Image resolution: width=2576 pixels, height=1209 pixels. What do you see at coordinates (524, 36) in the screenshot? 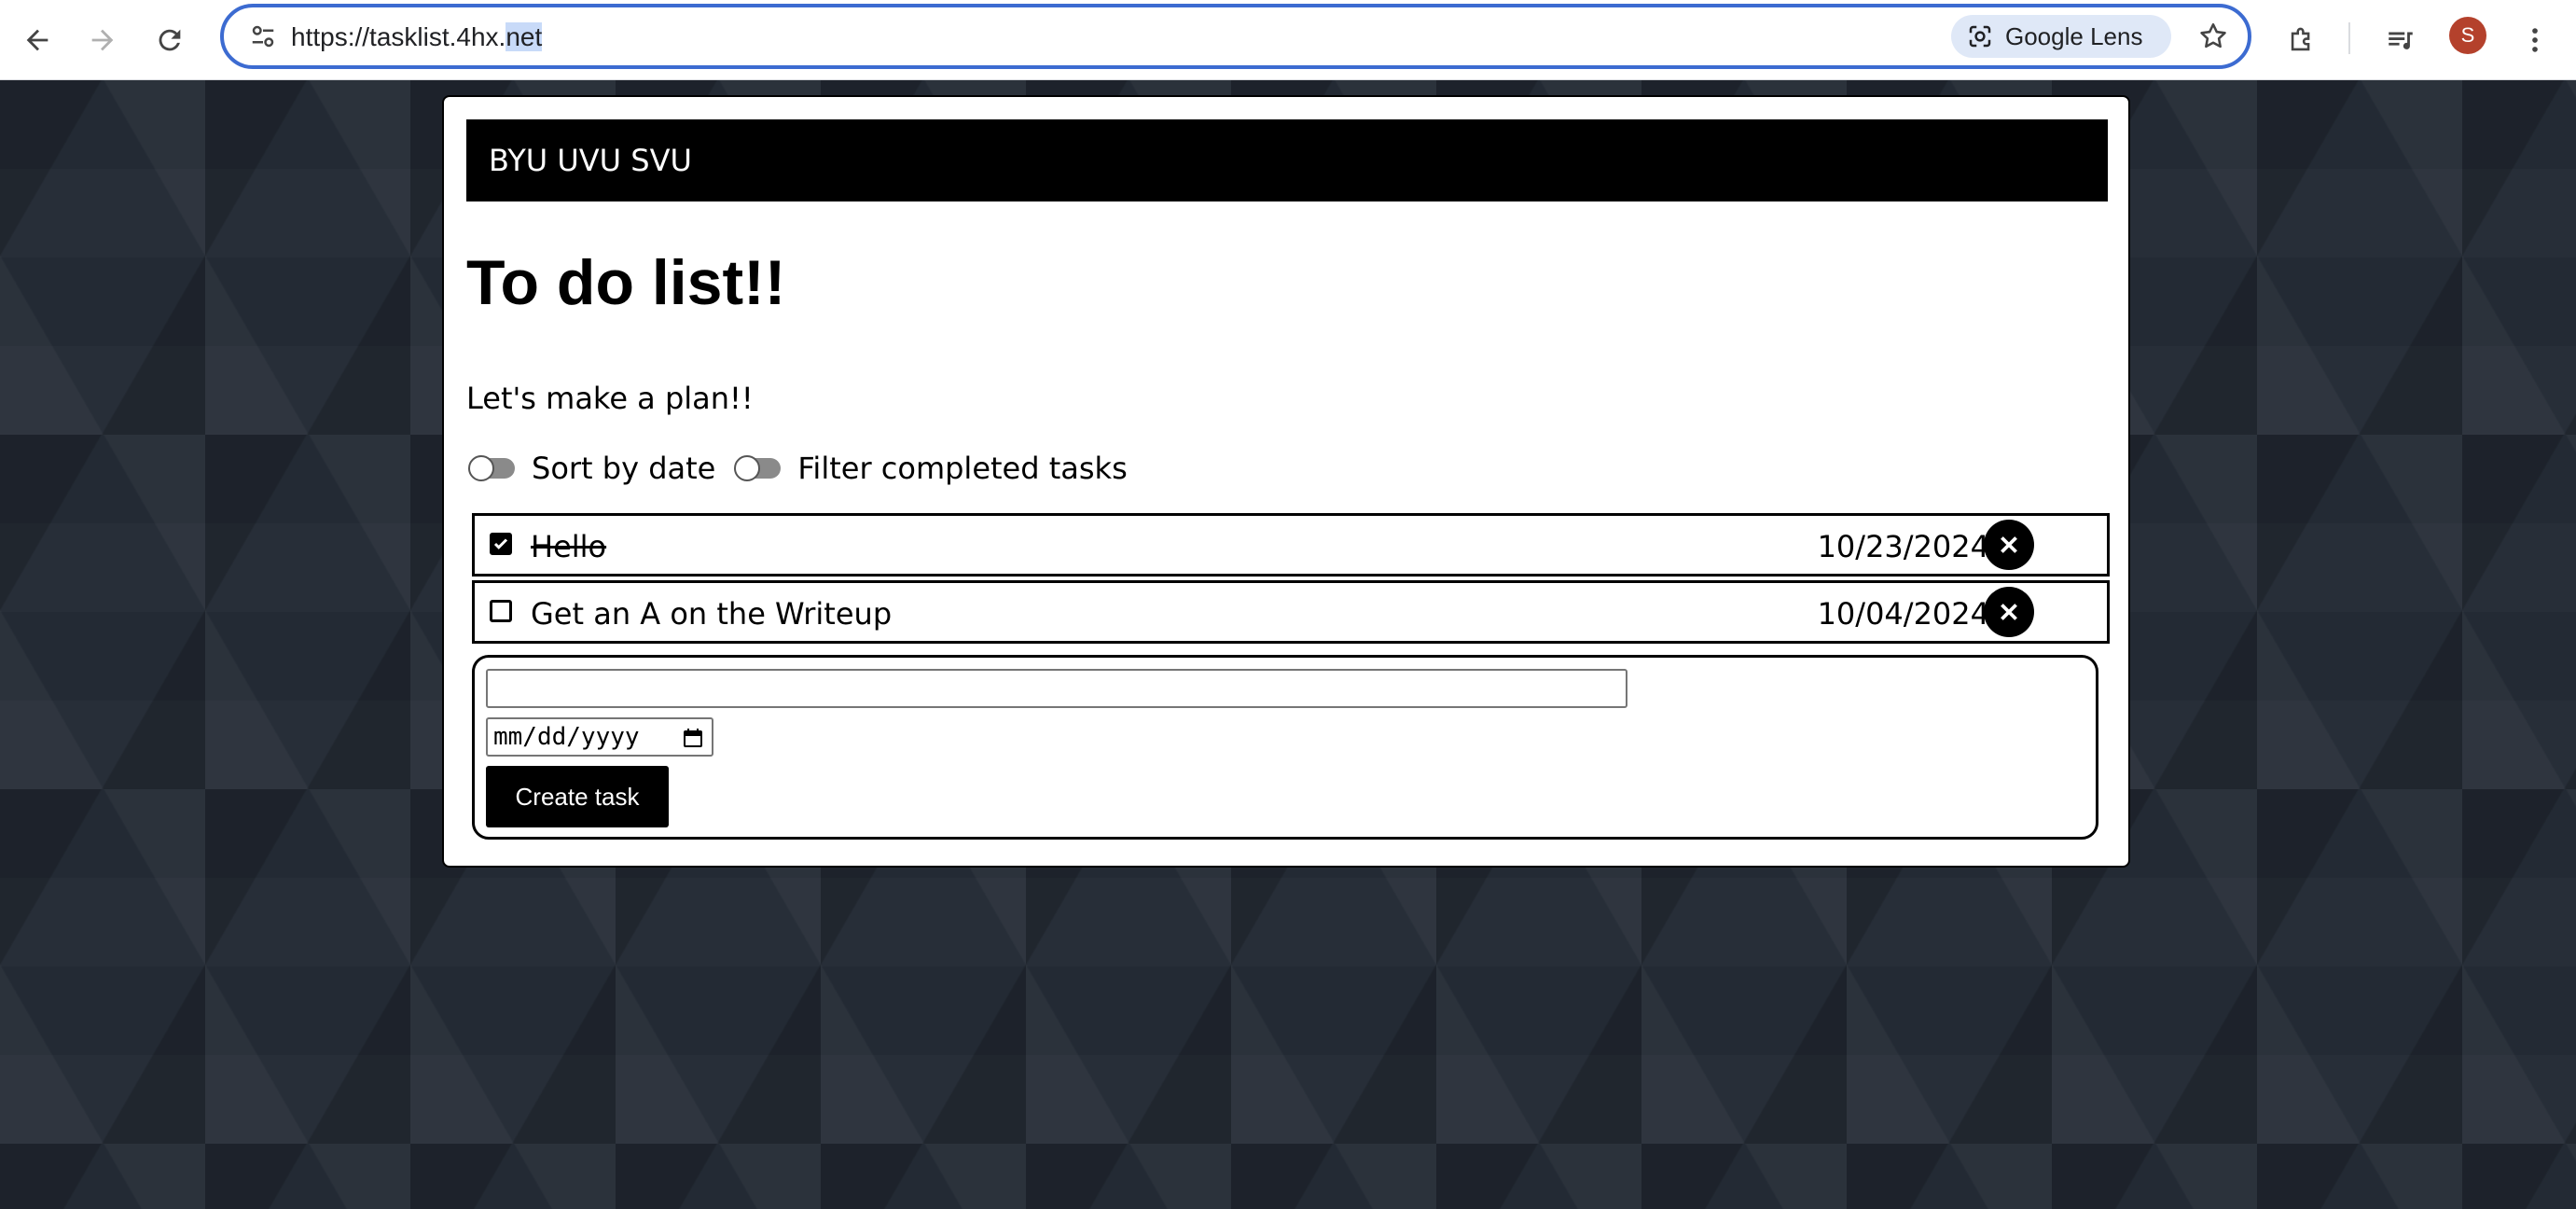
I see `url-selected: net` at bounding box center [524, 36].